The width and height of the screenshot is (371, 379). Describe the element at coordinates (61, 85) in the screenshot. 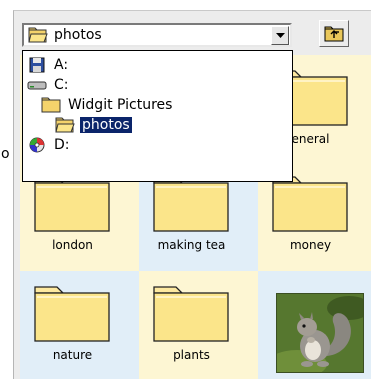

I see `dropdown-item-label: C:` at that location.